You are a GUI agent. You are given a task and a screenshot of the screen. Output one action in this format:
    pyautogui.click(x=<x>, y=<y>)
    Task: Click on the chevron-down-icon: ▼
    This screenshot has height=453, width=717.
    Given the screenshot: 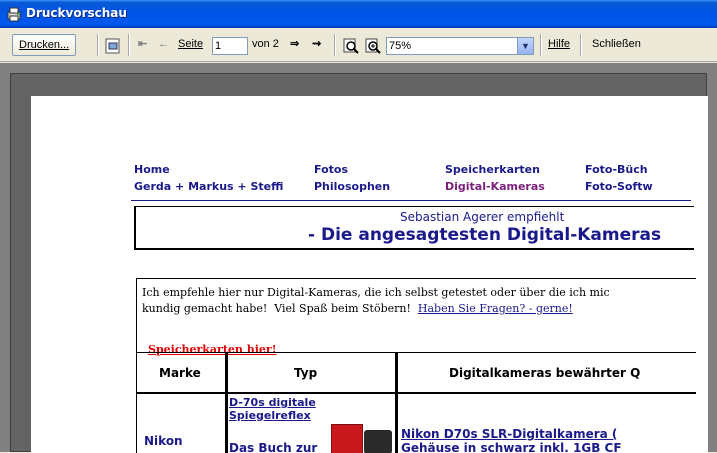 What is the action you would take?
    pyautogui.click(x=525, y=46)
    